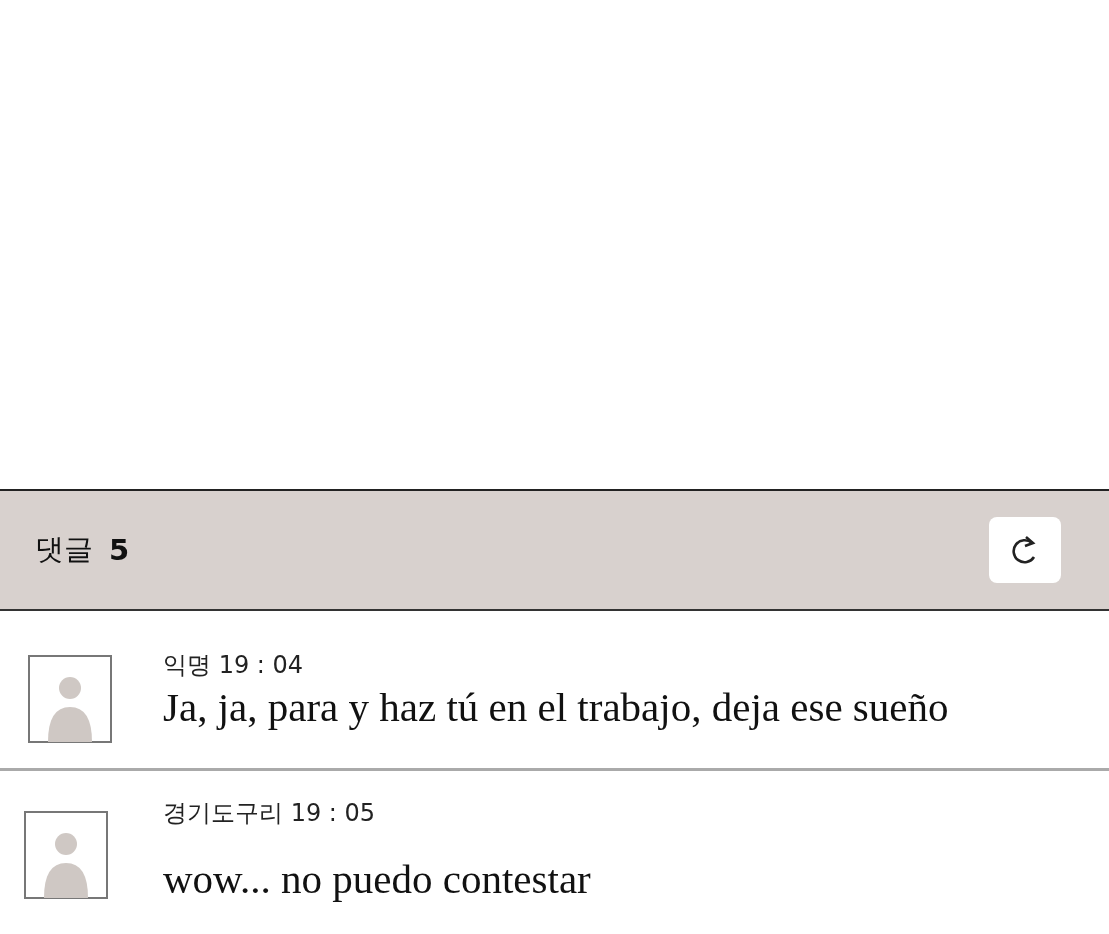 This screenshot has width=1109, height=934. Describe the element at coordinates (377, 879) in the screenshot. I see `comment-text: wow... no puedo contestar` at that location.